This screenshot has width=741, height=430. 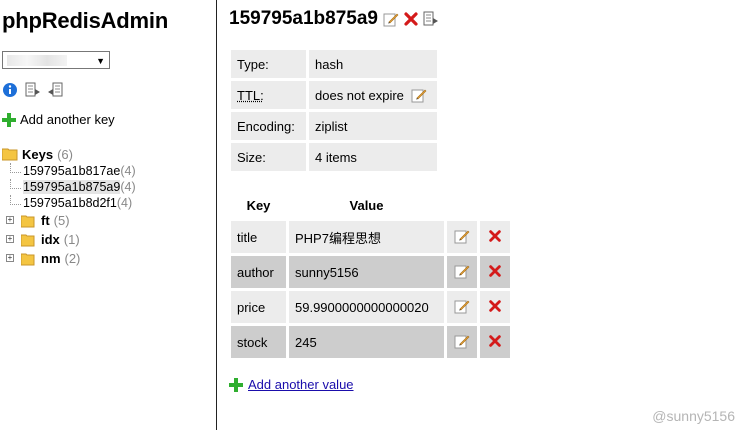 I want to click on hash-field-value: PHP7编程思想, so click(x=366, y=237).